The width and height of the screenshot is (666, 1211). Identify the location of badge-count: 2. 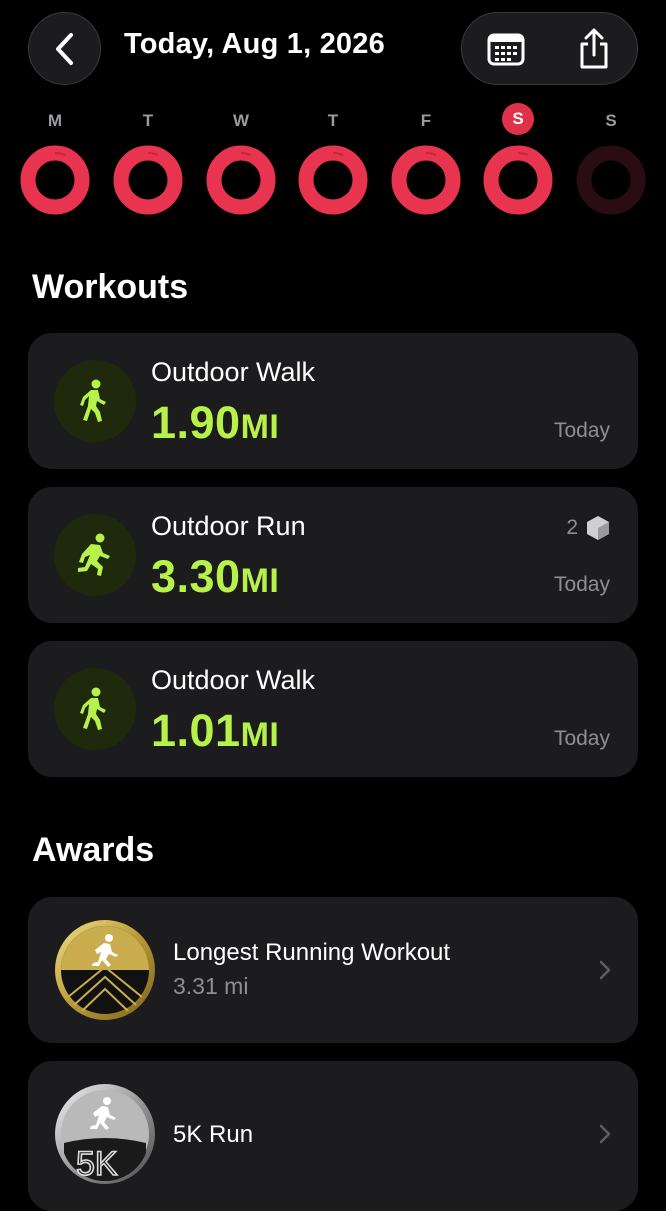
(572, 527).